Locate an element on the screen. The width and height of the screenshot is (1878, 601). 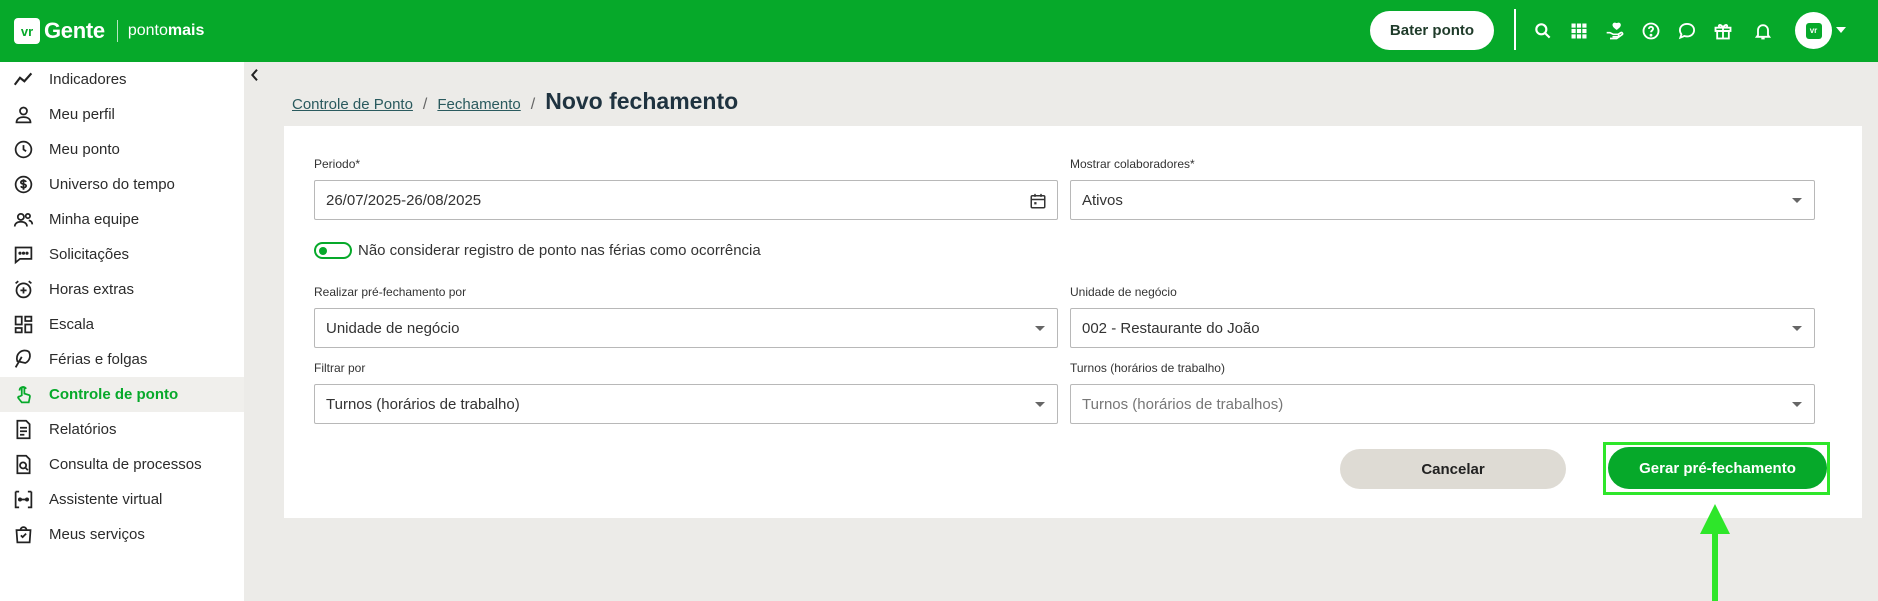
sidebar-item-horas-extras: Horas extras is located at coordinates (122, 289).